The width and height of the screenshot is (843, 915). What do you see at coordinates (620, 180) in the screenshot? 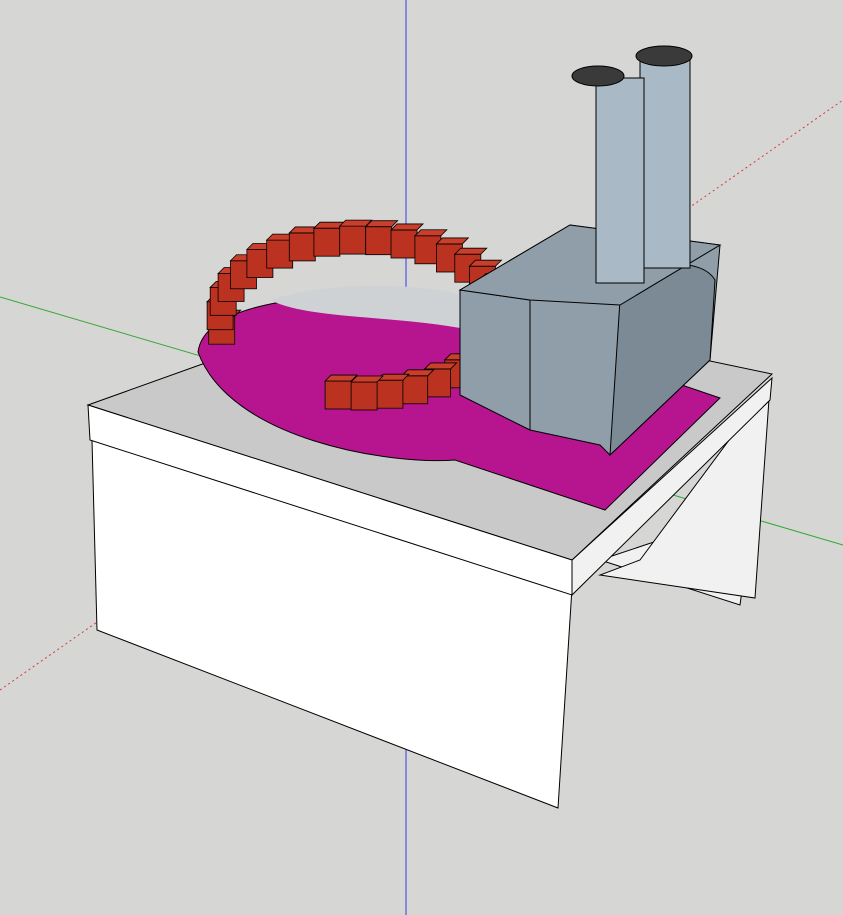
I see `chimney-front` at bounding box center [620, 180].